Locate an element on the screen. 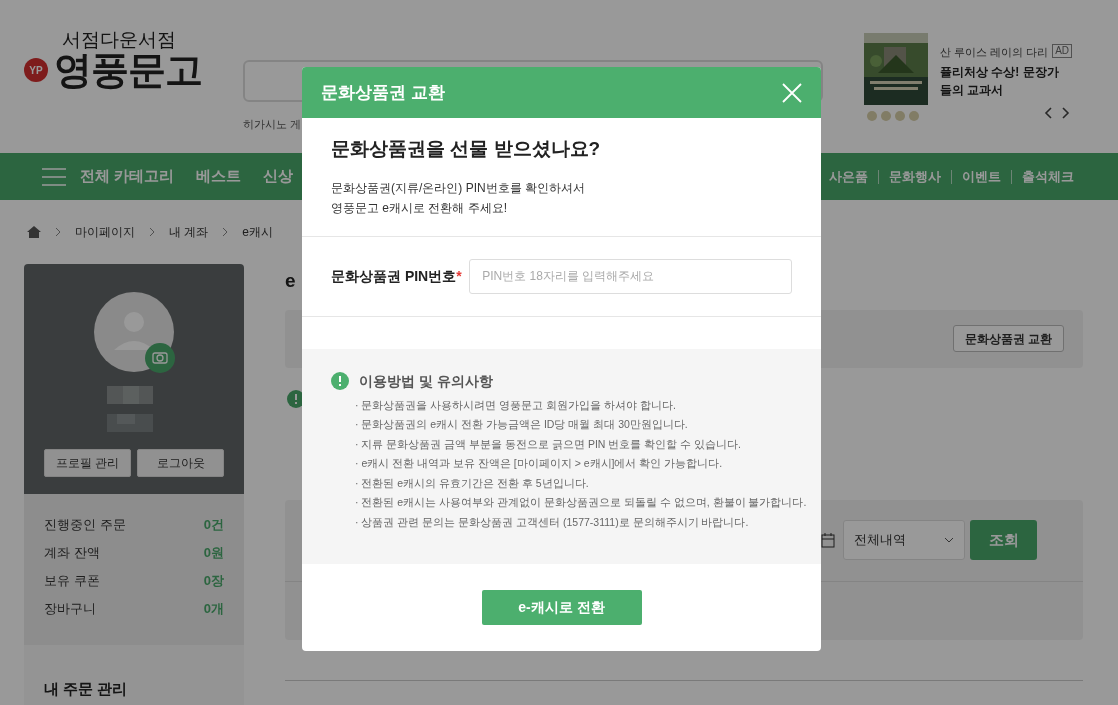 The image size is (1118, 705). stat-label: 보유 쿠폰 is located at coordinates (72, 580).